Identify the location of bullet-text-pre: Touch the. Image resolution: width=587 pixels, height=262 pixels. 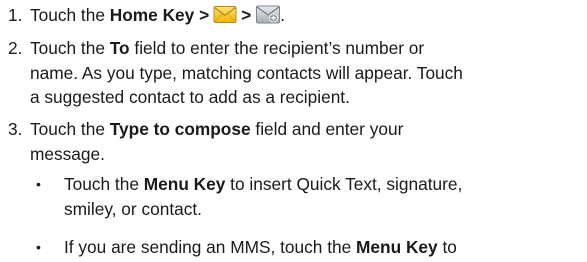
(104, 184).